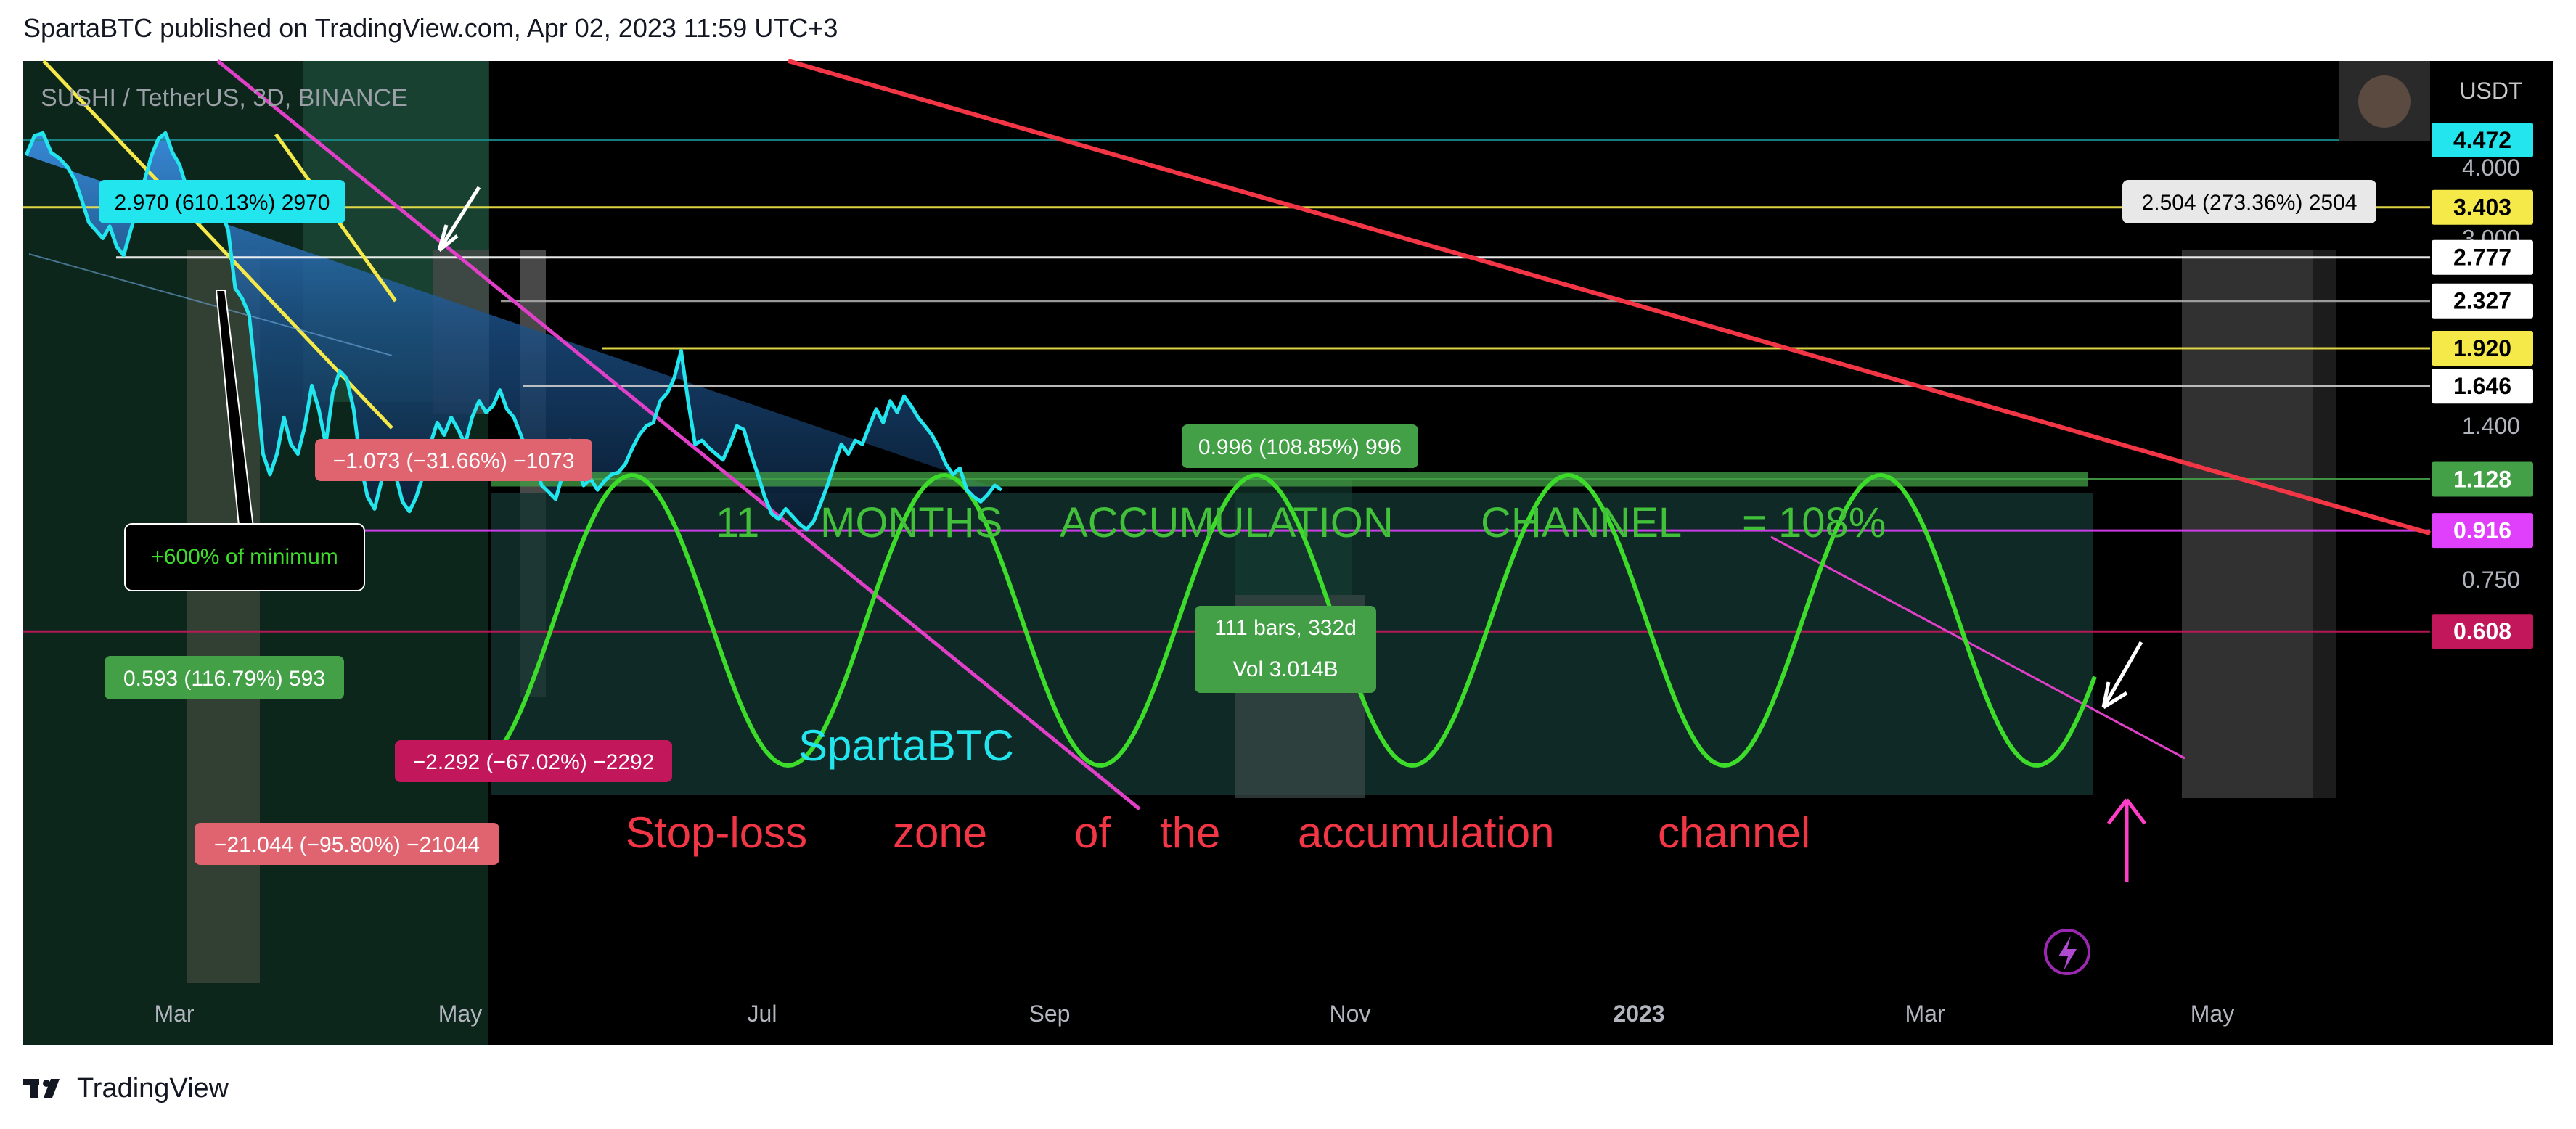  I want to click on y-tick-label: 1.400, so click(2491, 426).